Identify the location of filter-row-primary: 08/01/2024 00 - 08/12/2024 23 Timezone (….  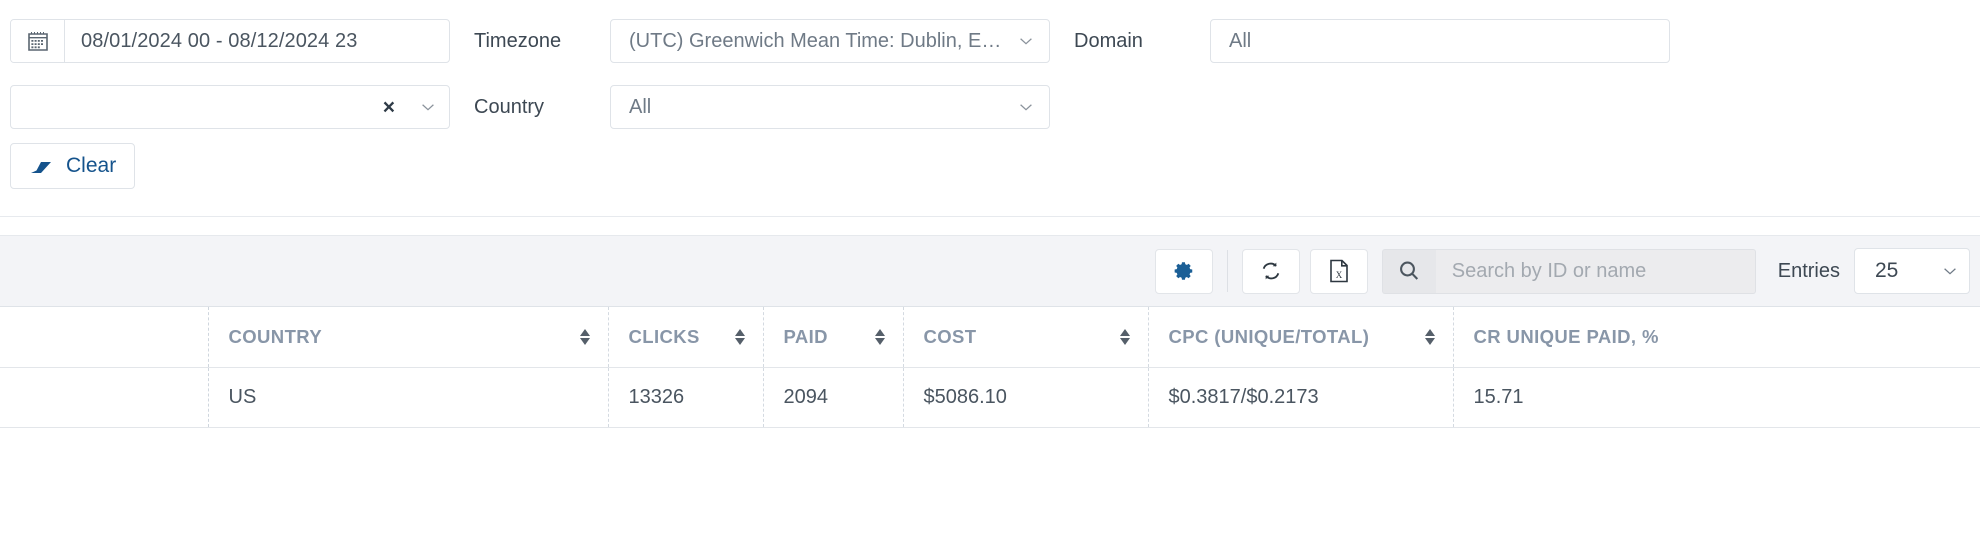
(990, 41).